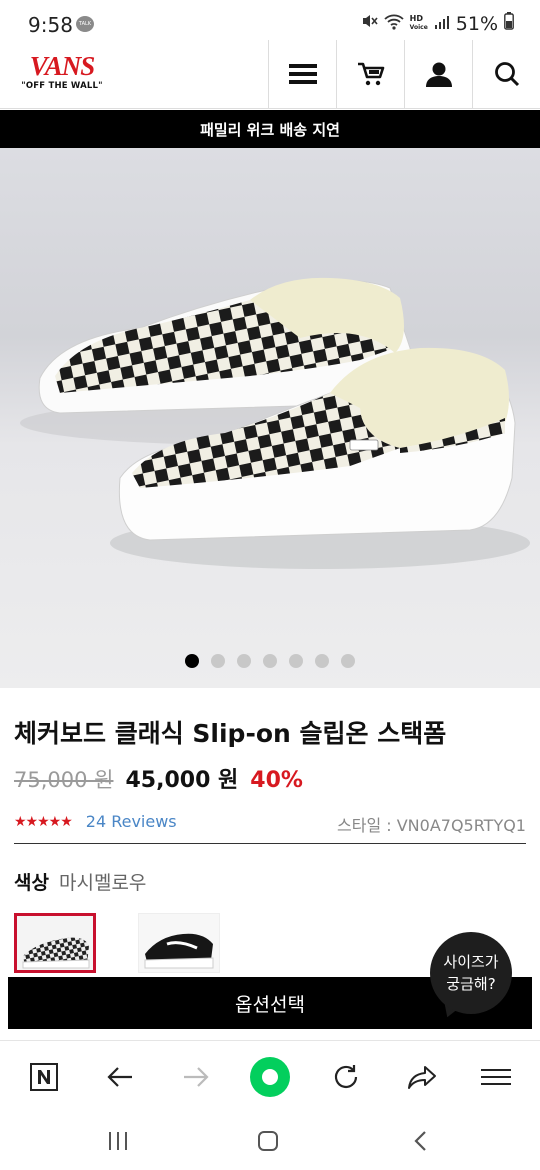 The image size is (540, 1170). Describe the element at coordinates (55, 943) in the screenshot. I see `color-swatch-checkerboard` at that location.